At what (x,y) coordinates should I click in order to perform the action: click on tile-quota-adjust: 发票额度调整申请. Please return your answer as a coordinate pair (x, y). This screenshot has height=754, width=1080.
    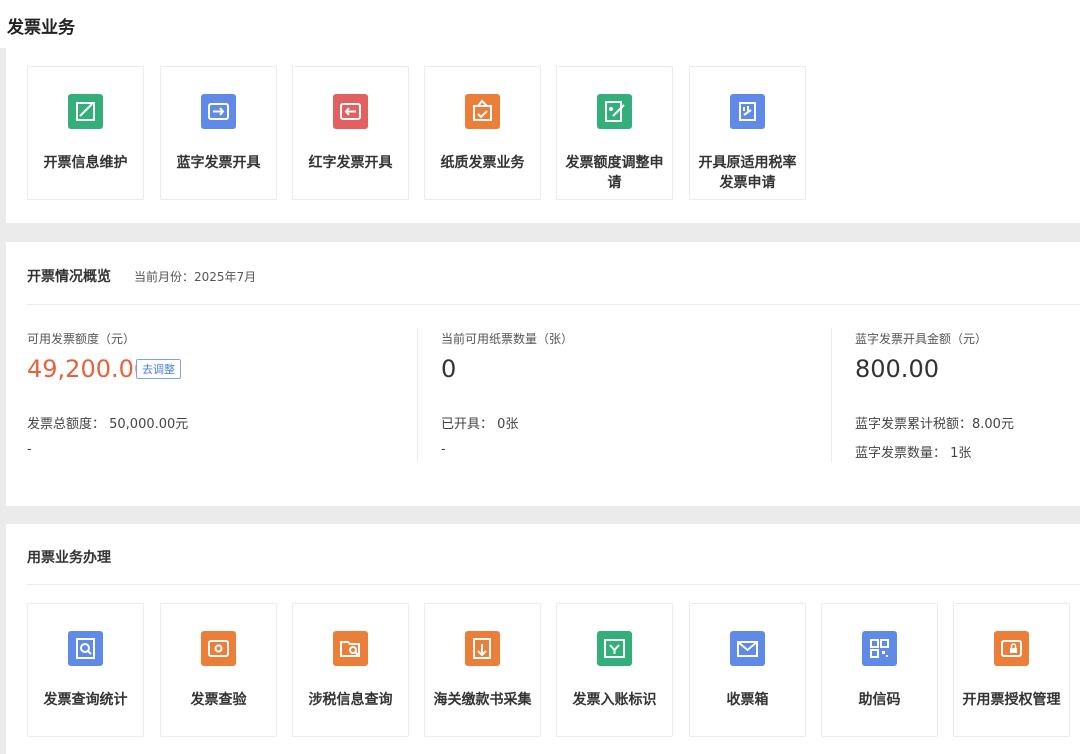
    Looking at the image, I should click on (614, 133).